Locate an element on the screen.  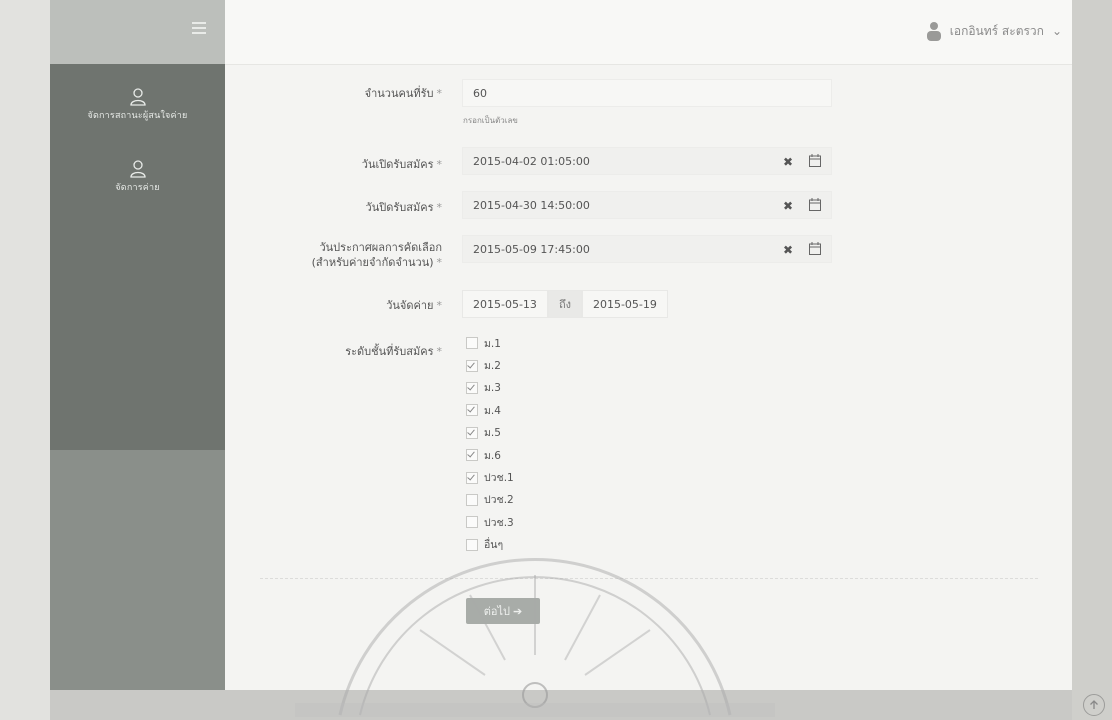
level-checkbox-row: ม.6 is located at coordinates (490, 455).